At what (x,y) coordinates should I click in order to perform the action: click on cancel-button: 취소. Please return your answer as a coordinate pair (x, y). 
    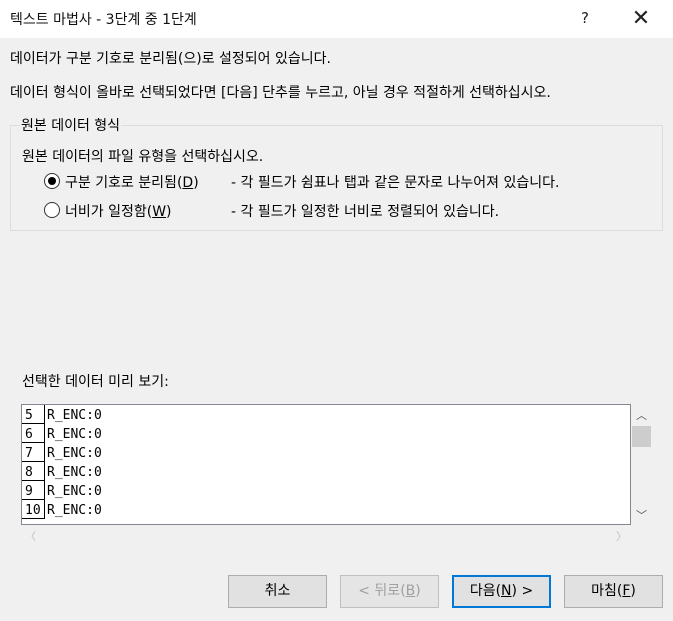
    Looking at the image, I should click on (277, 591).